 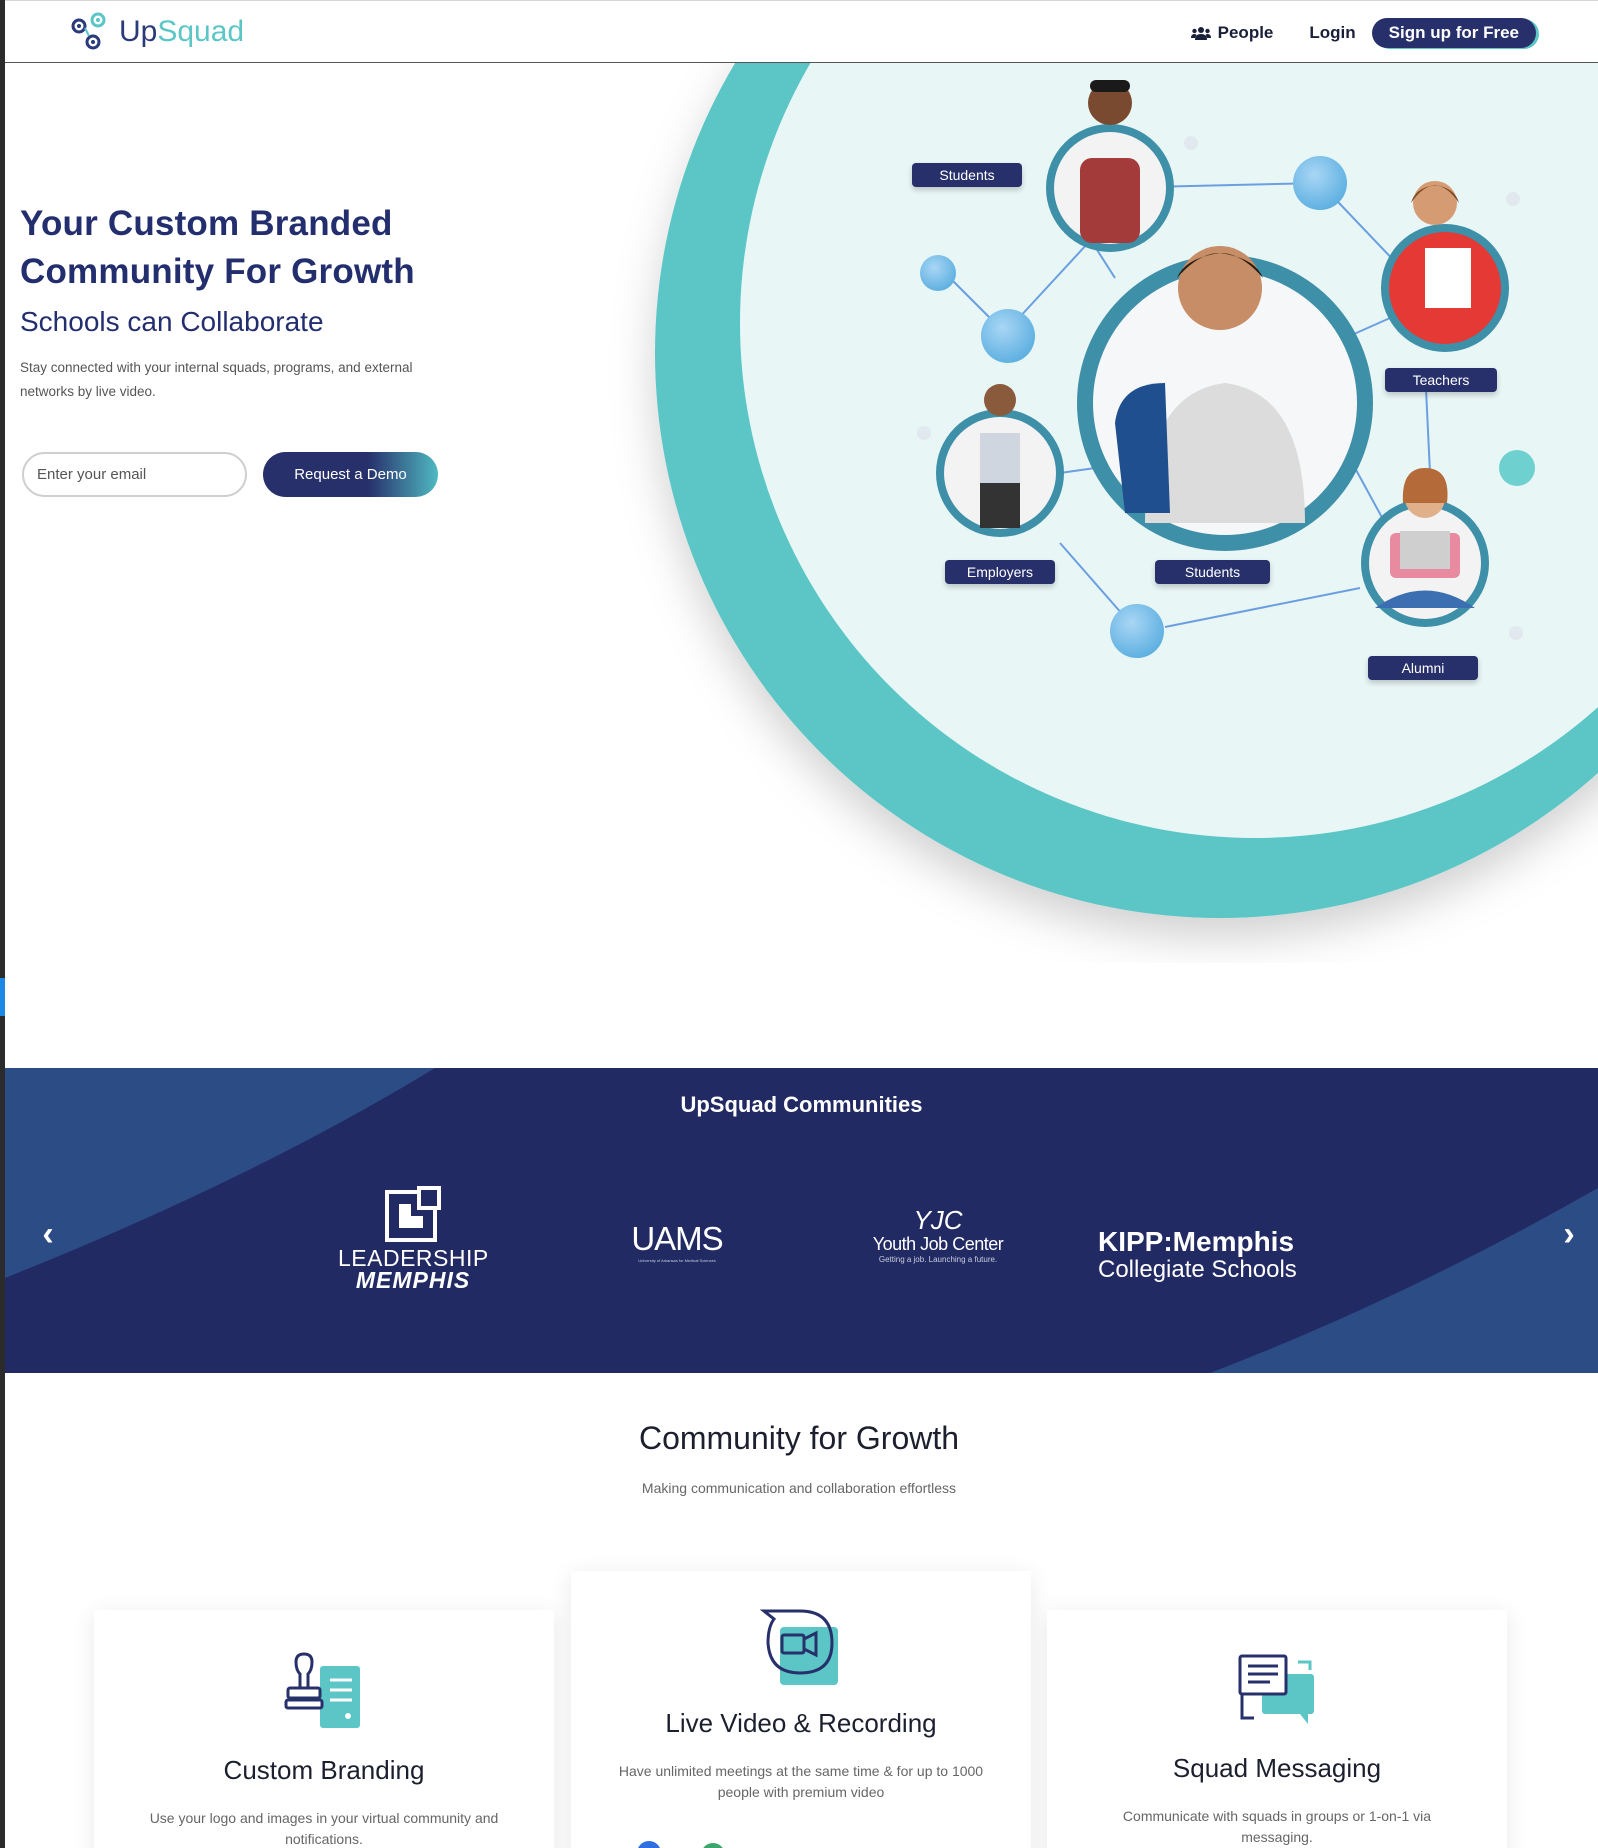 I want to click on label-students-center: Students, so click(x=1212, y=572).